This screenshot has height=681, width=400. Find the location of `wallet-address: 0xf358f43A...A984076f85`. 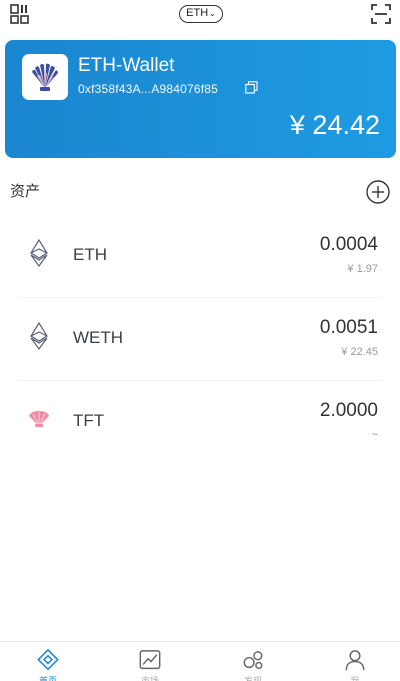

wallet-address: 0xf358f43A...A984076f85 is located at coordinates (148, 89).